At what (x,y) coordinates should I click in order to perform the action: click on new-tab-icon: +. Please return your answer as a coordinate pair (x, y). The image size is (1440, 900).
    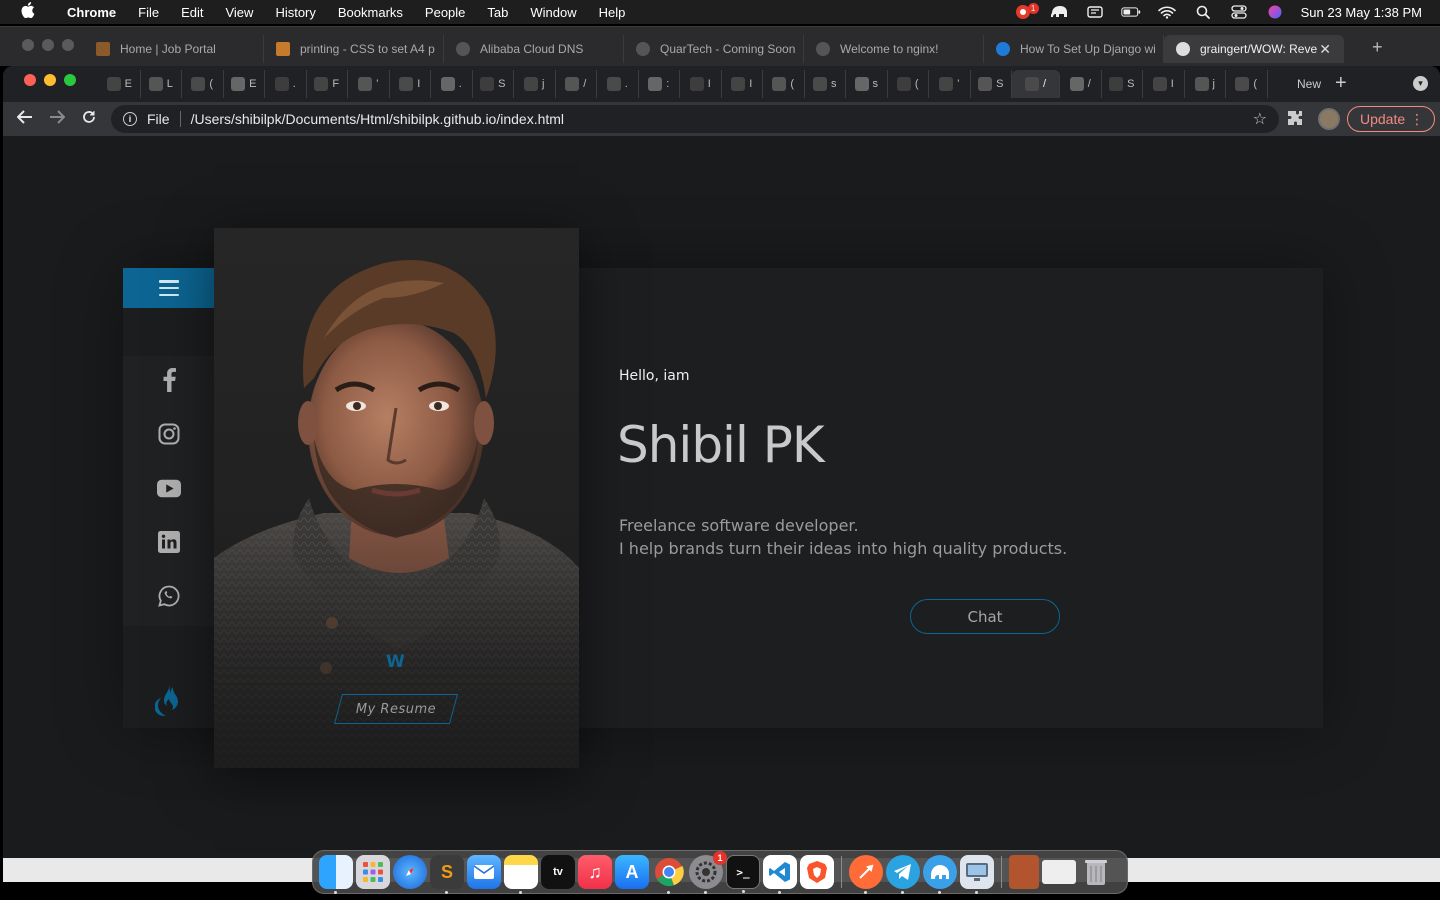
    Looking at the image, I should click on (1341, 83).